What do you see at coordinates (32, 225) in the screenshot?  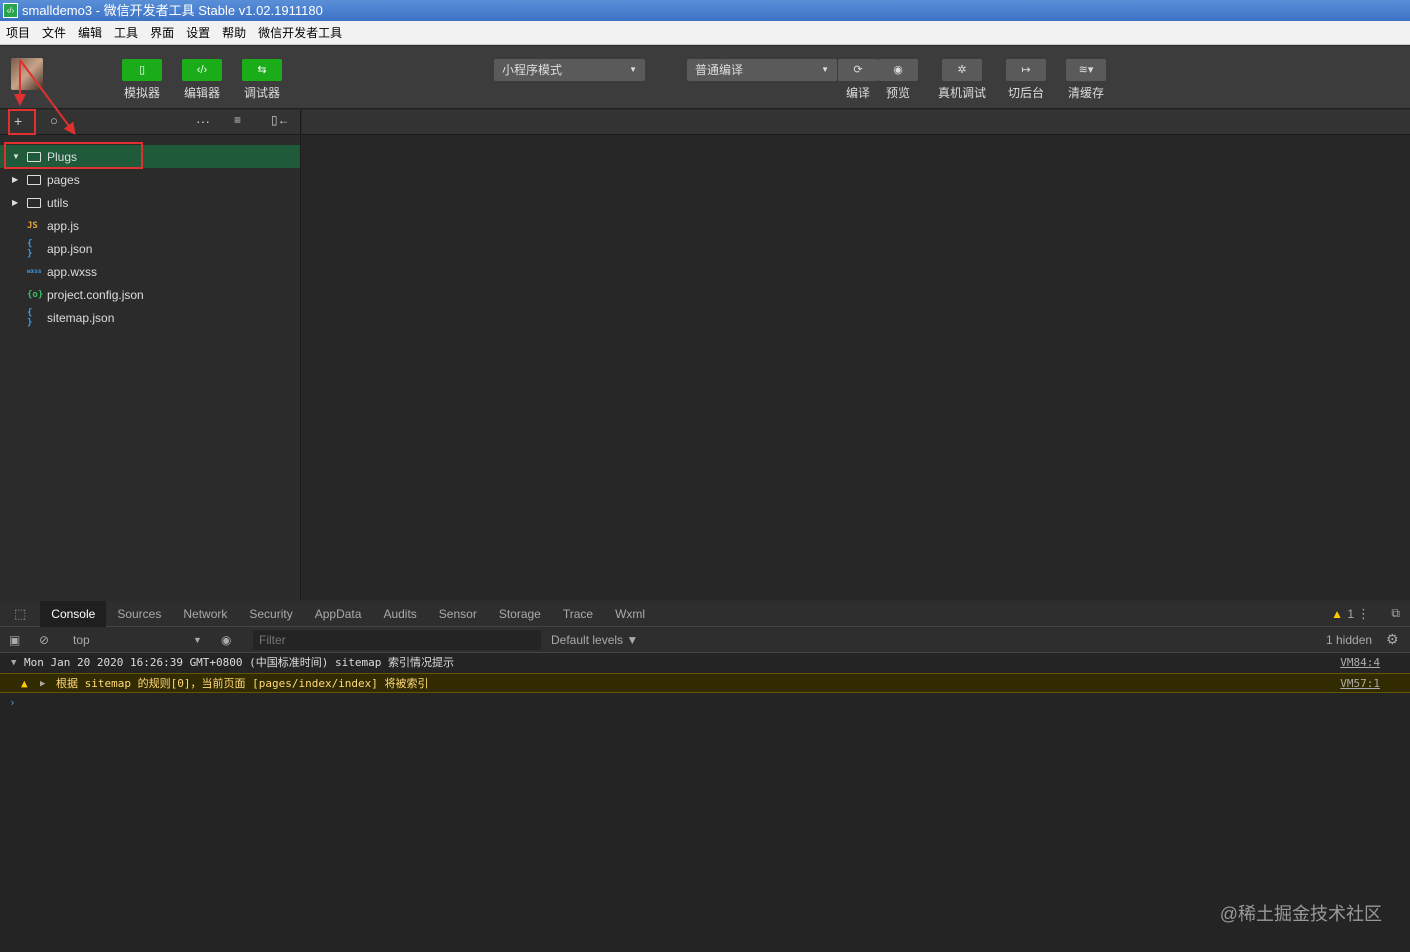 I see `js-file-icon: JS` at bounding box center [32, 225].